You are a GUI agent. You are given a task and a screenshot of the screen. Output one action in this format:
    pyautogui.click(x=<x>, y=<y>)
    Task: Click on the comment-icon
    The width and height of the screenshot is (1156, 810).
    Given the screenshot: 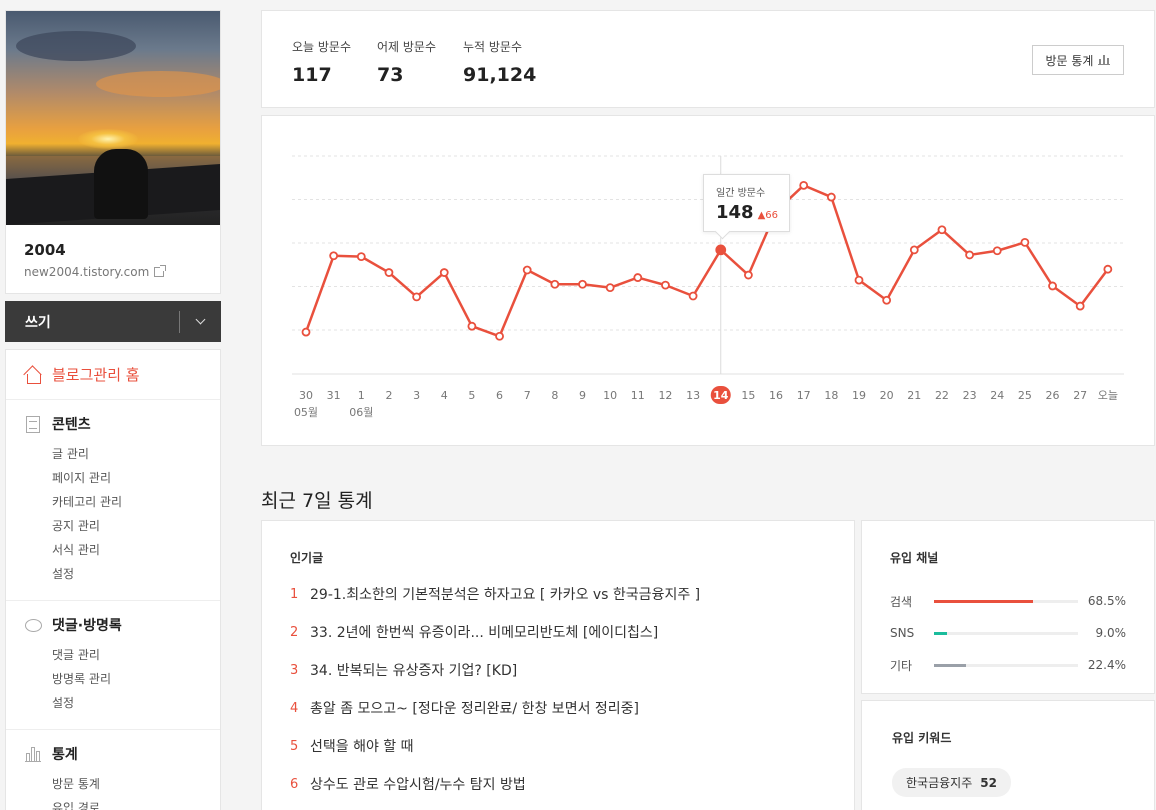 What is the action you would take?
    pyautogui.click(x=33, y=625)
    